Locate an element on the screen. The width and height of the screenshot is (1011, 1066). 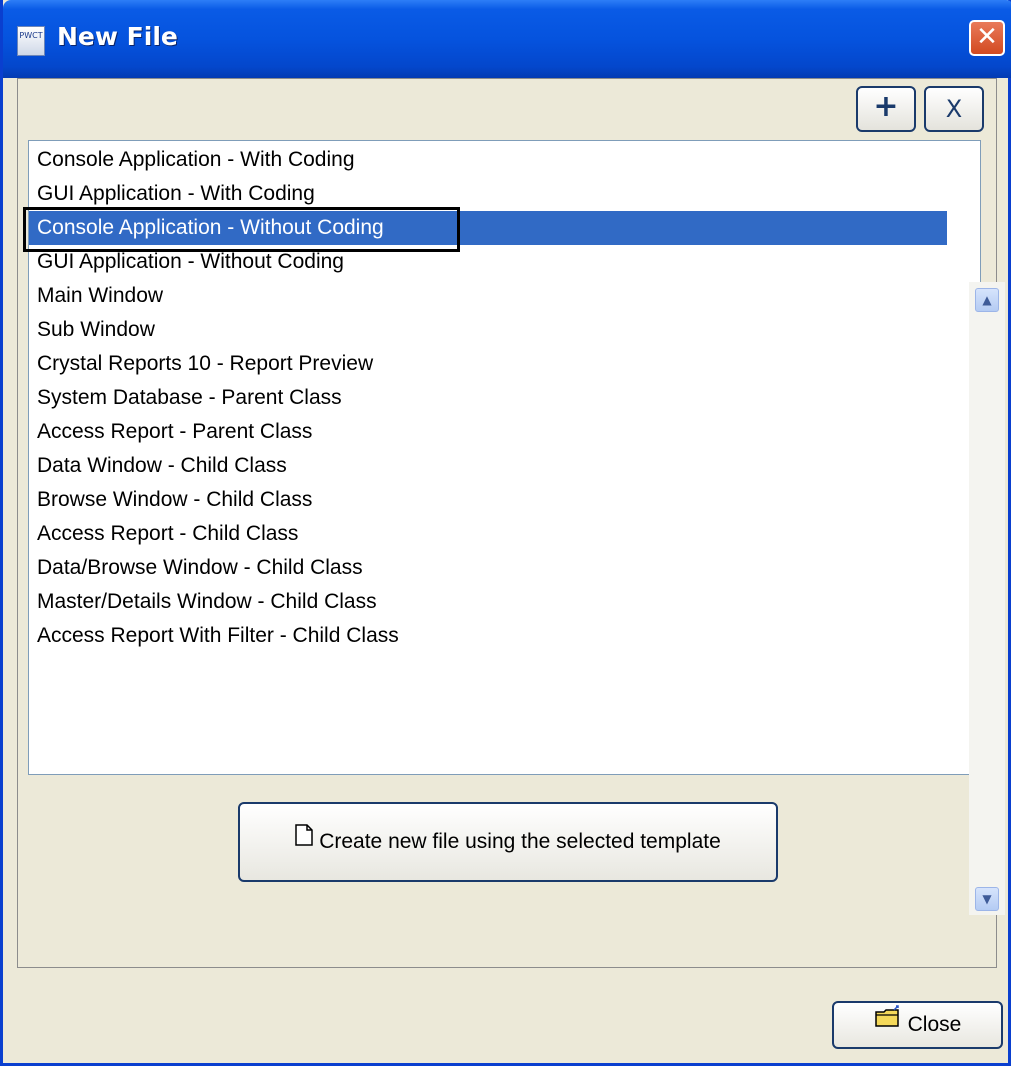
scroll-up-icon: ▲ is located at coordinates (987, 300).